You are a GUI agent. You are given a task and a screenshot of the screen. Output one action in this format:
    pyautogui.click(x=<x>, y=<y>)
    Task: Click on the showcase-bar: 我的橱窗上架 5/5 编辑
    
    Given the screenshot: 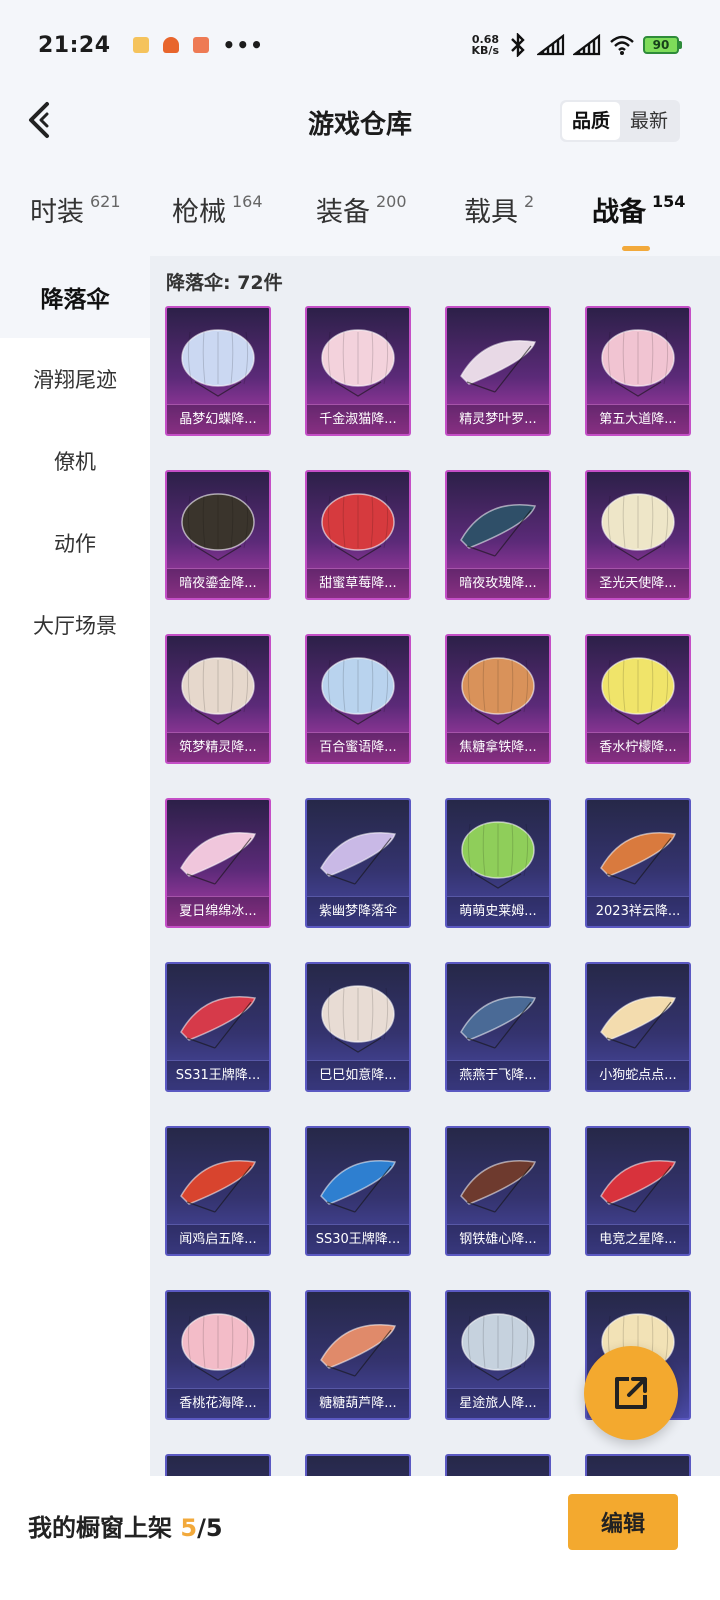 What is the action you would take?
    pyautogui.click(x=360, y=1538)
    